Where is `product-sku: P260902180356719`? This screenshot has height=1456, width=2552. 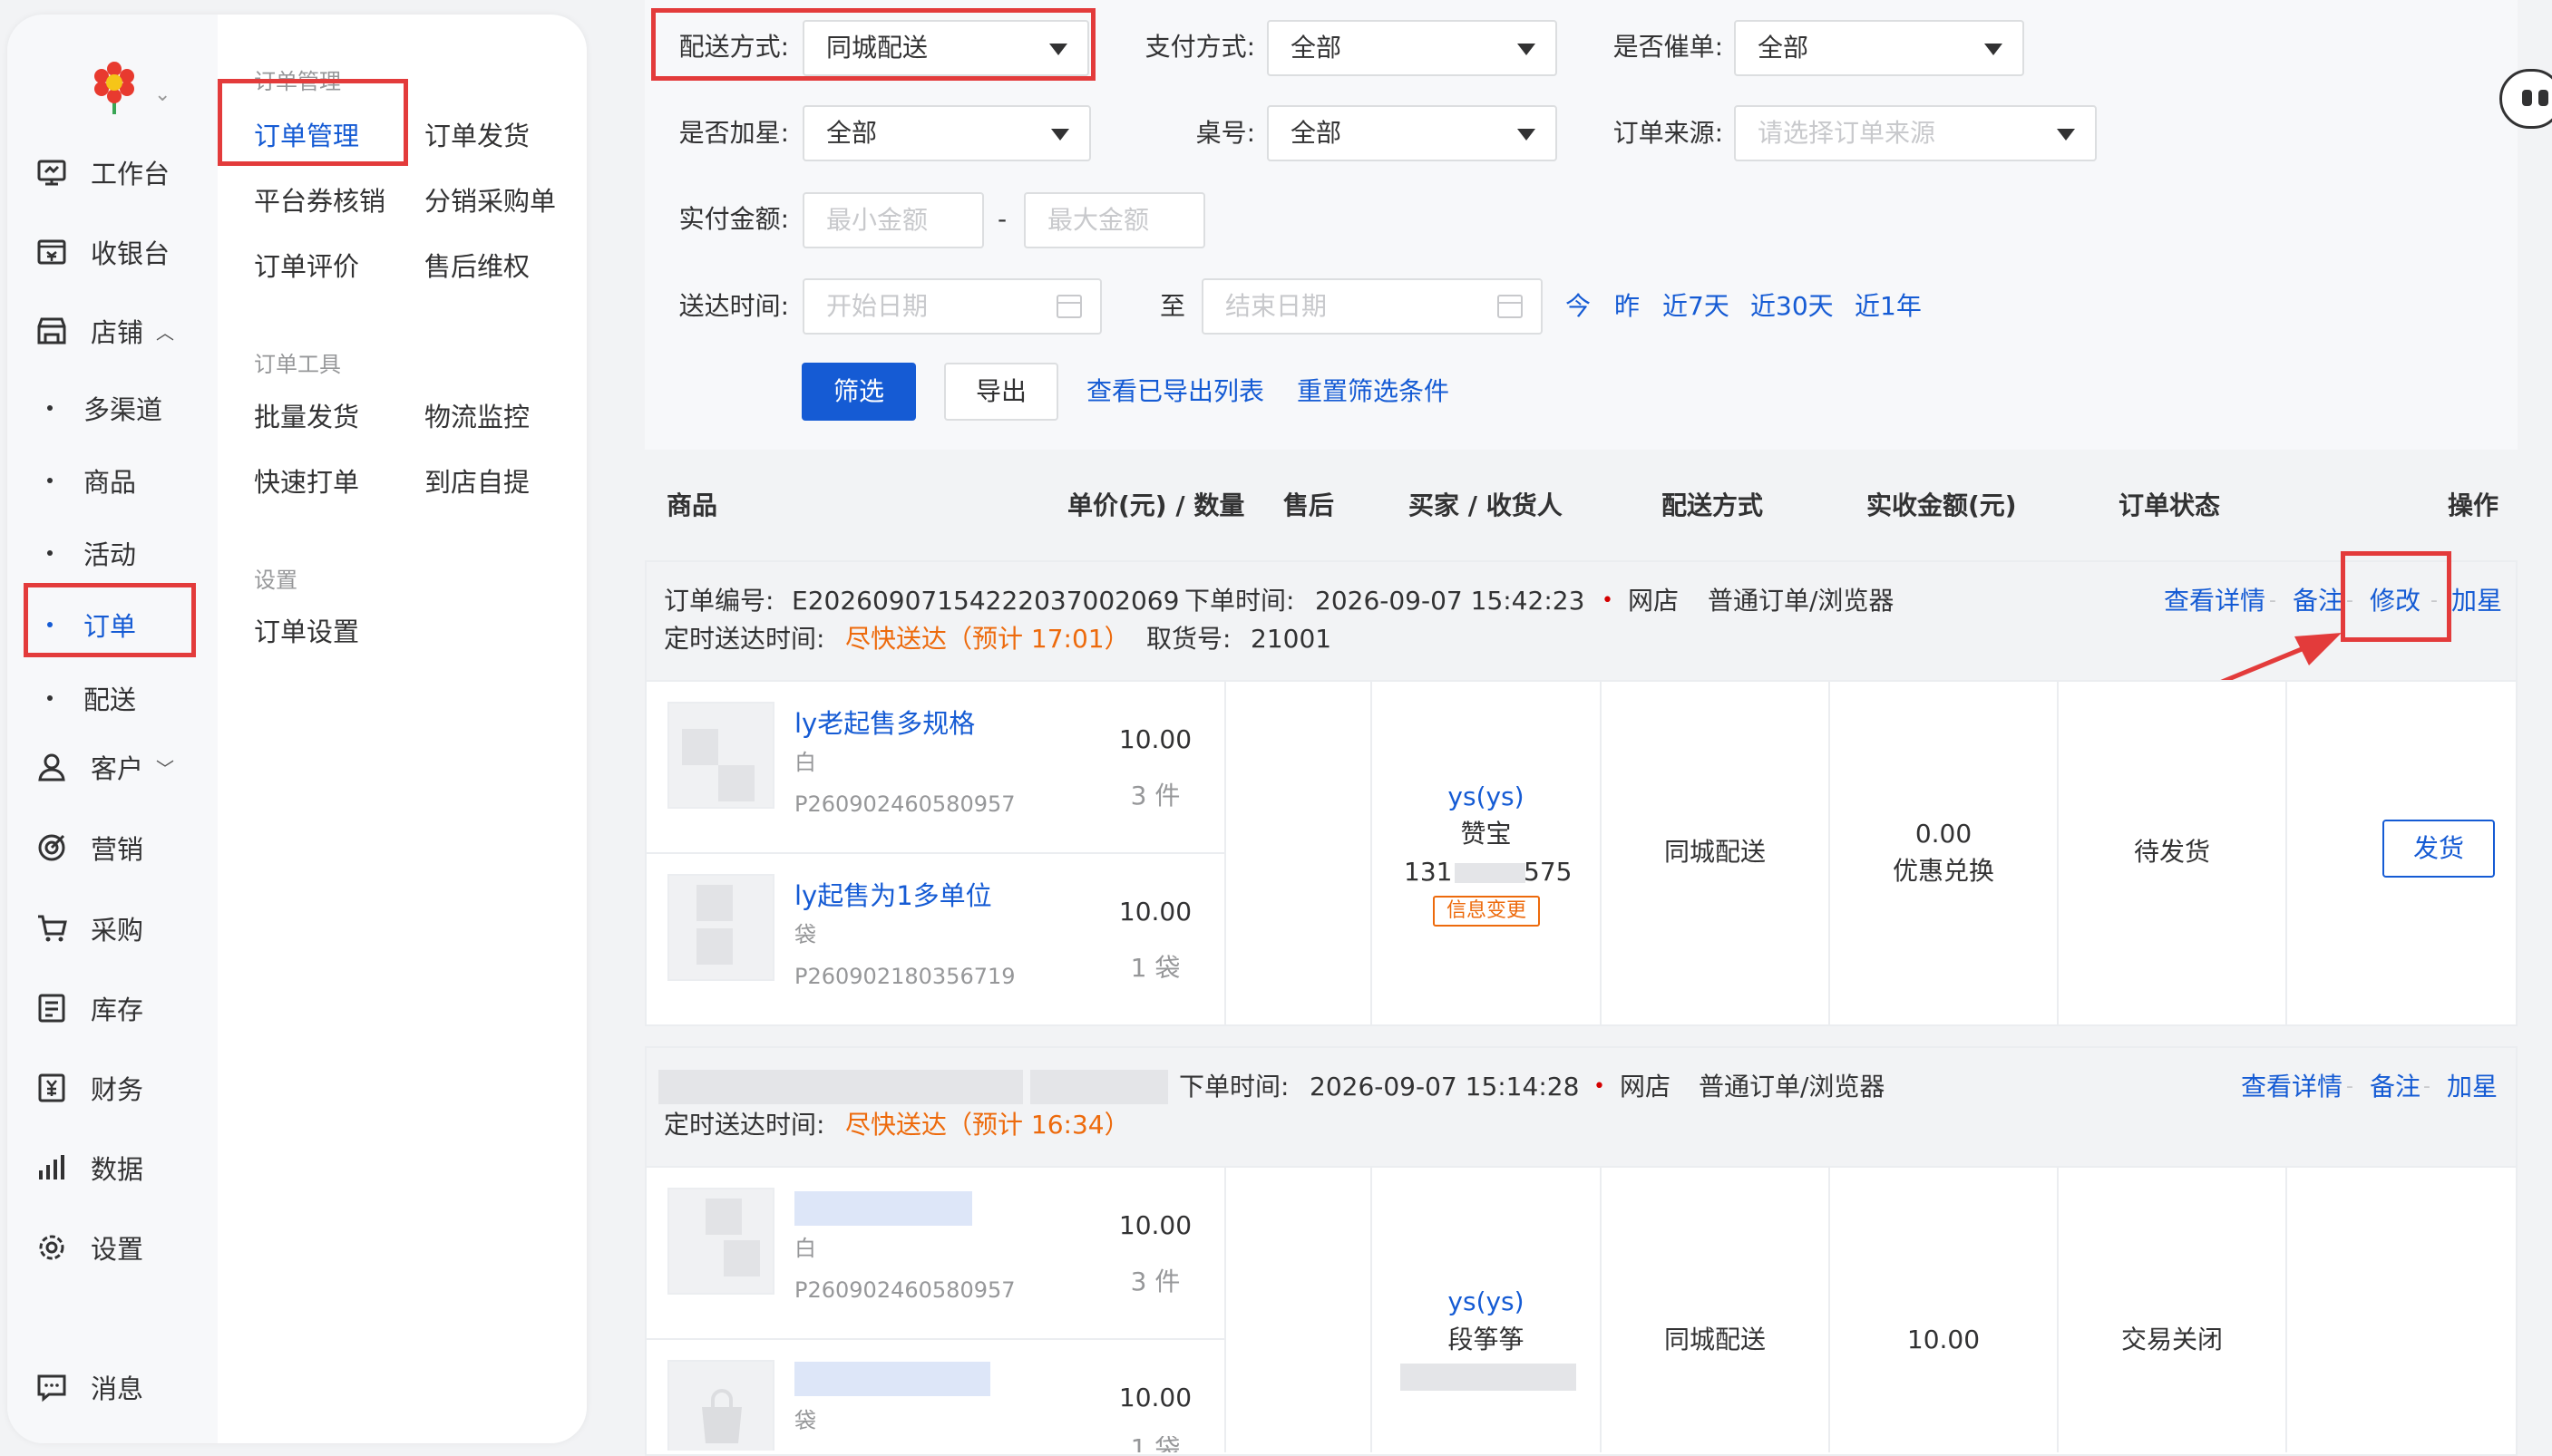
product-sku: P260902180356719 is located at coordinates (905, 977).